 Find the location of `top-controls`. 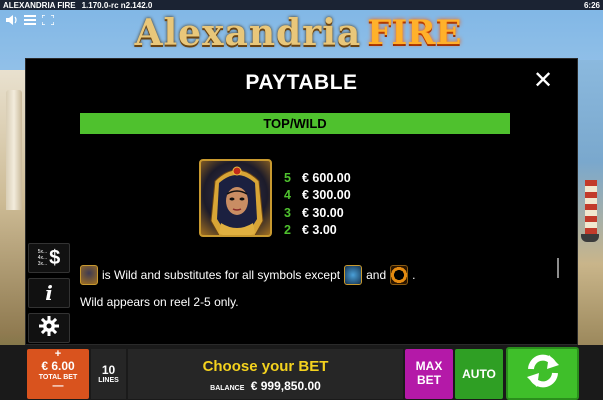

top-controls is located at coordinates (30, 21).